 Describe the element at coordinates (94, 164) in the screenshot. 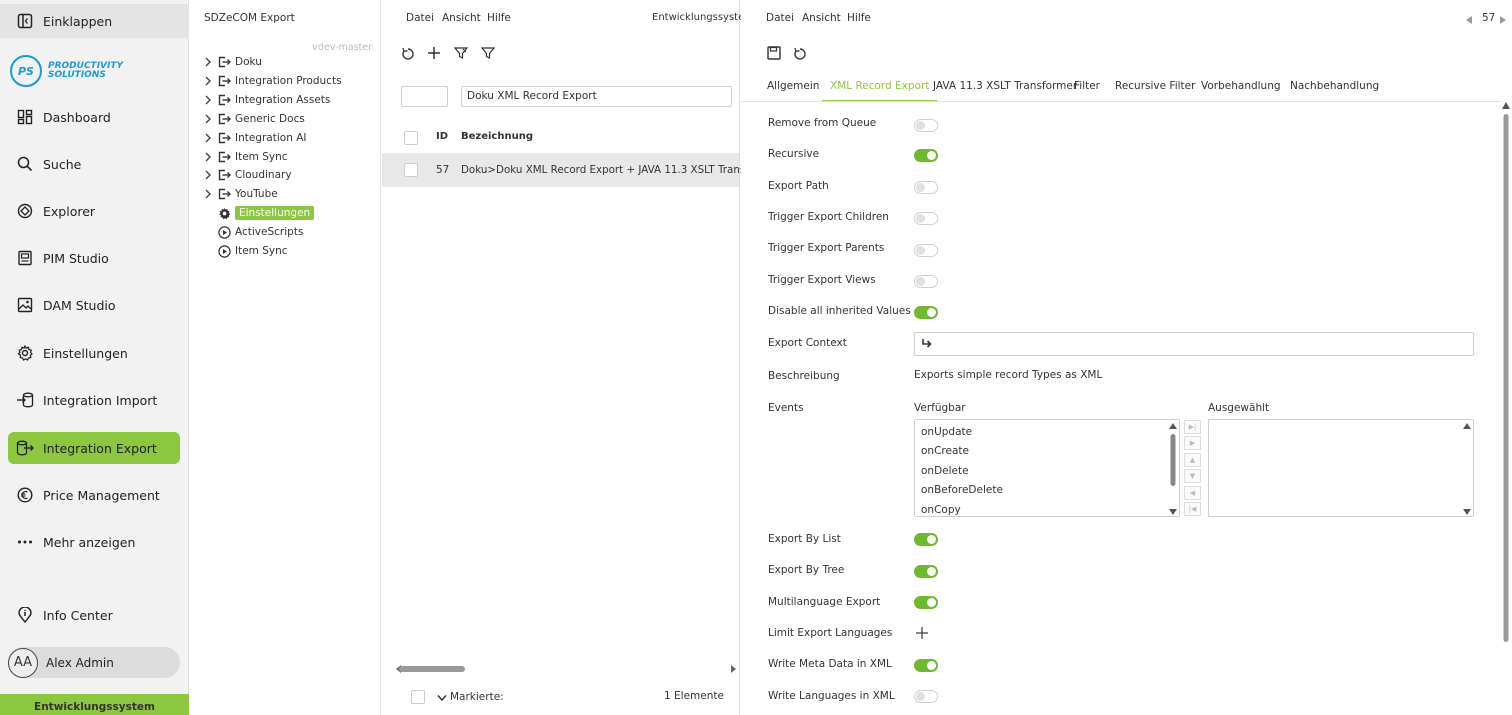

I see `nav-search: Suche` at that location.